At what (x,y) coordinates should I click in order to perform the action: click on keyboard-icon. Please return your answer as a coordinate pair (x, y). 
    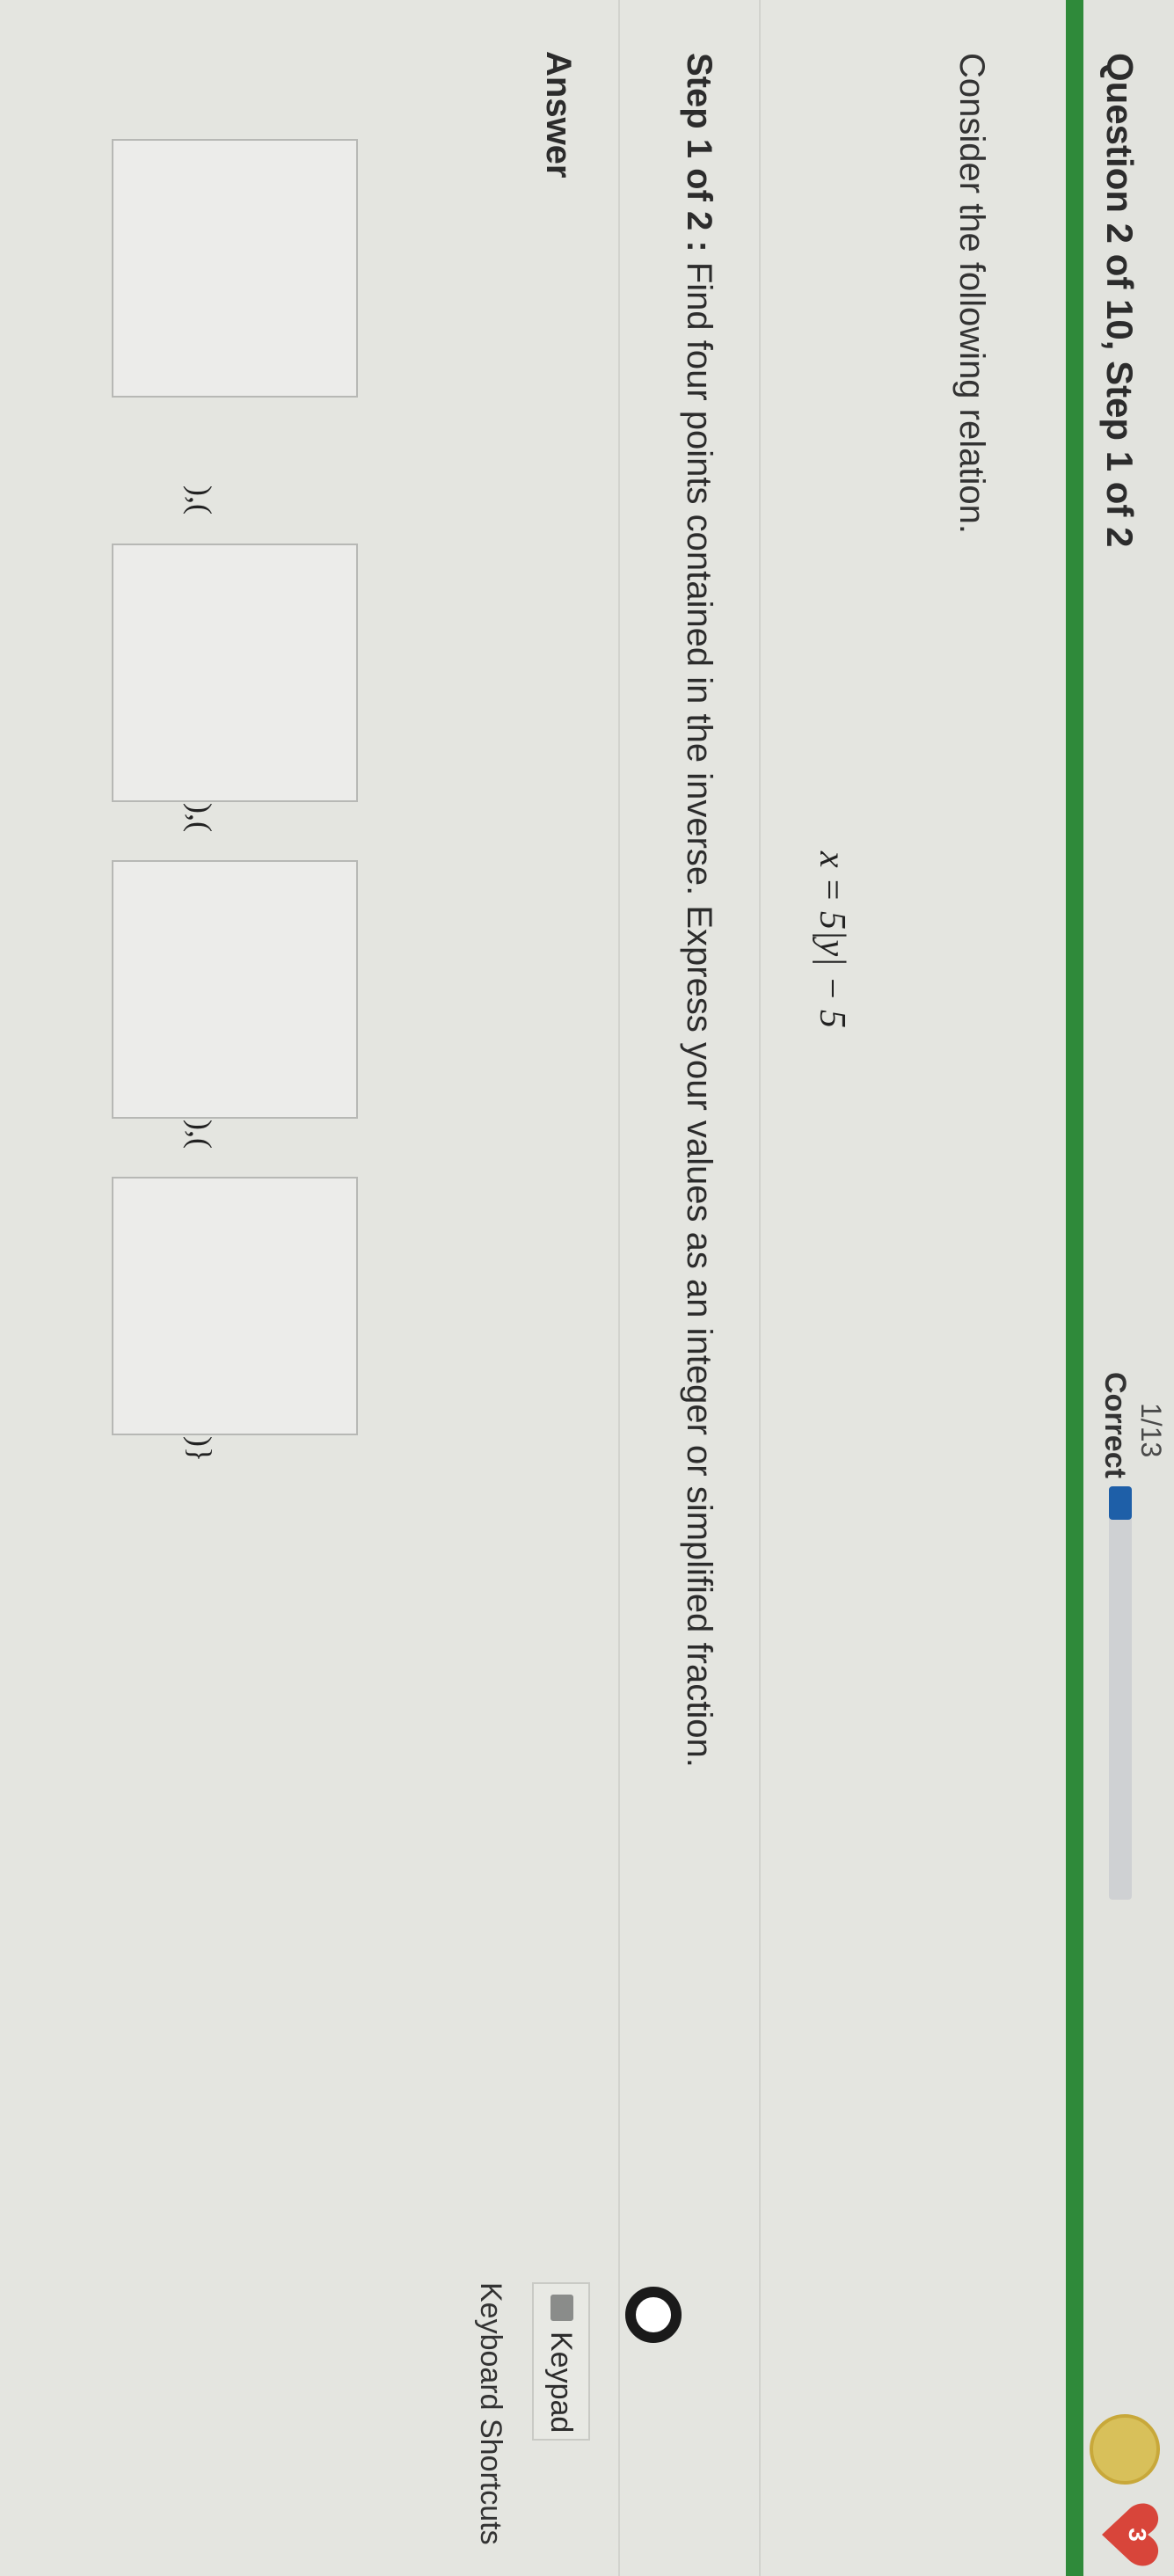
    Looking at the image, I should click on (562, 2308).